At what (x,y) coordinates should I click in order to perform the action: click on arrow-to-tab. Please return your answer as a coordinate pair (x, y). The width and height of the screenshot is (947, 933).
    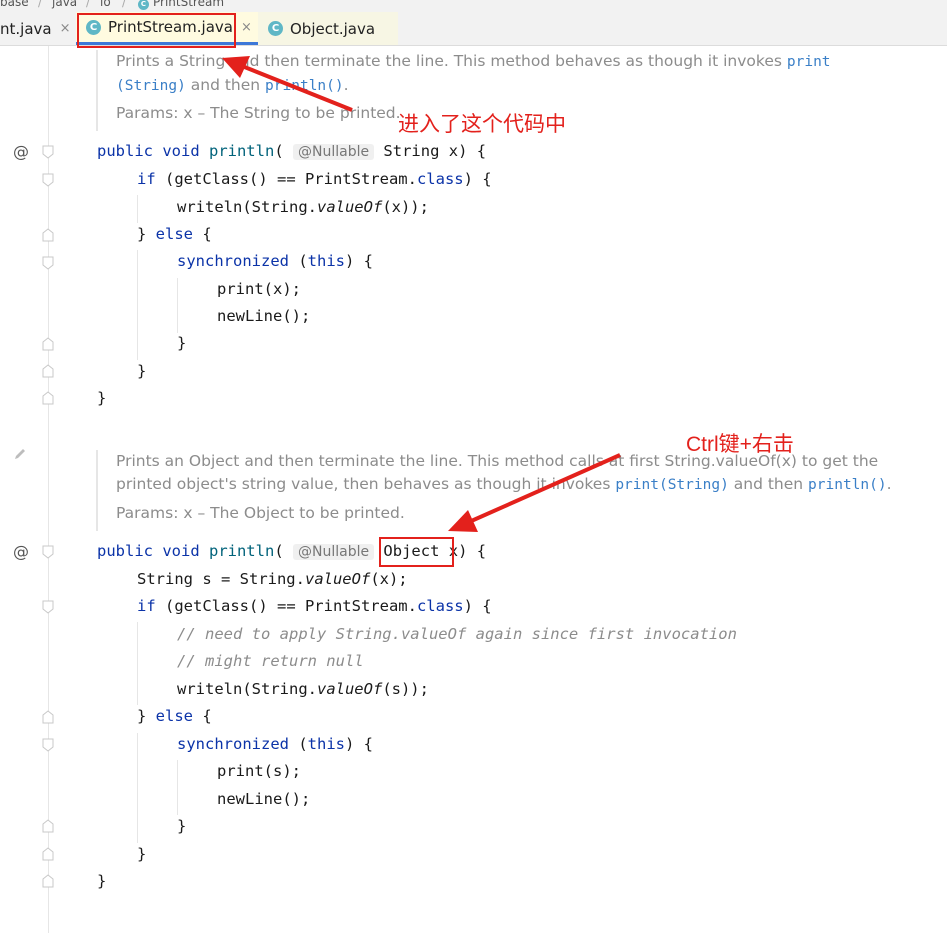
    Looking at the image, I should click on (292, 86).